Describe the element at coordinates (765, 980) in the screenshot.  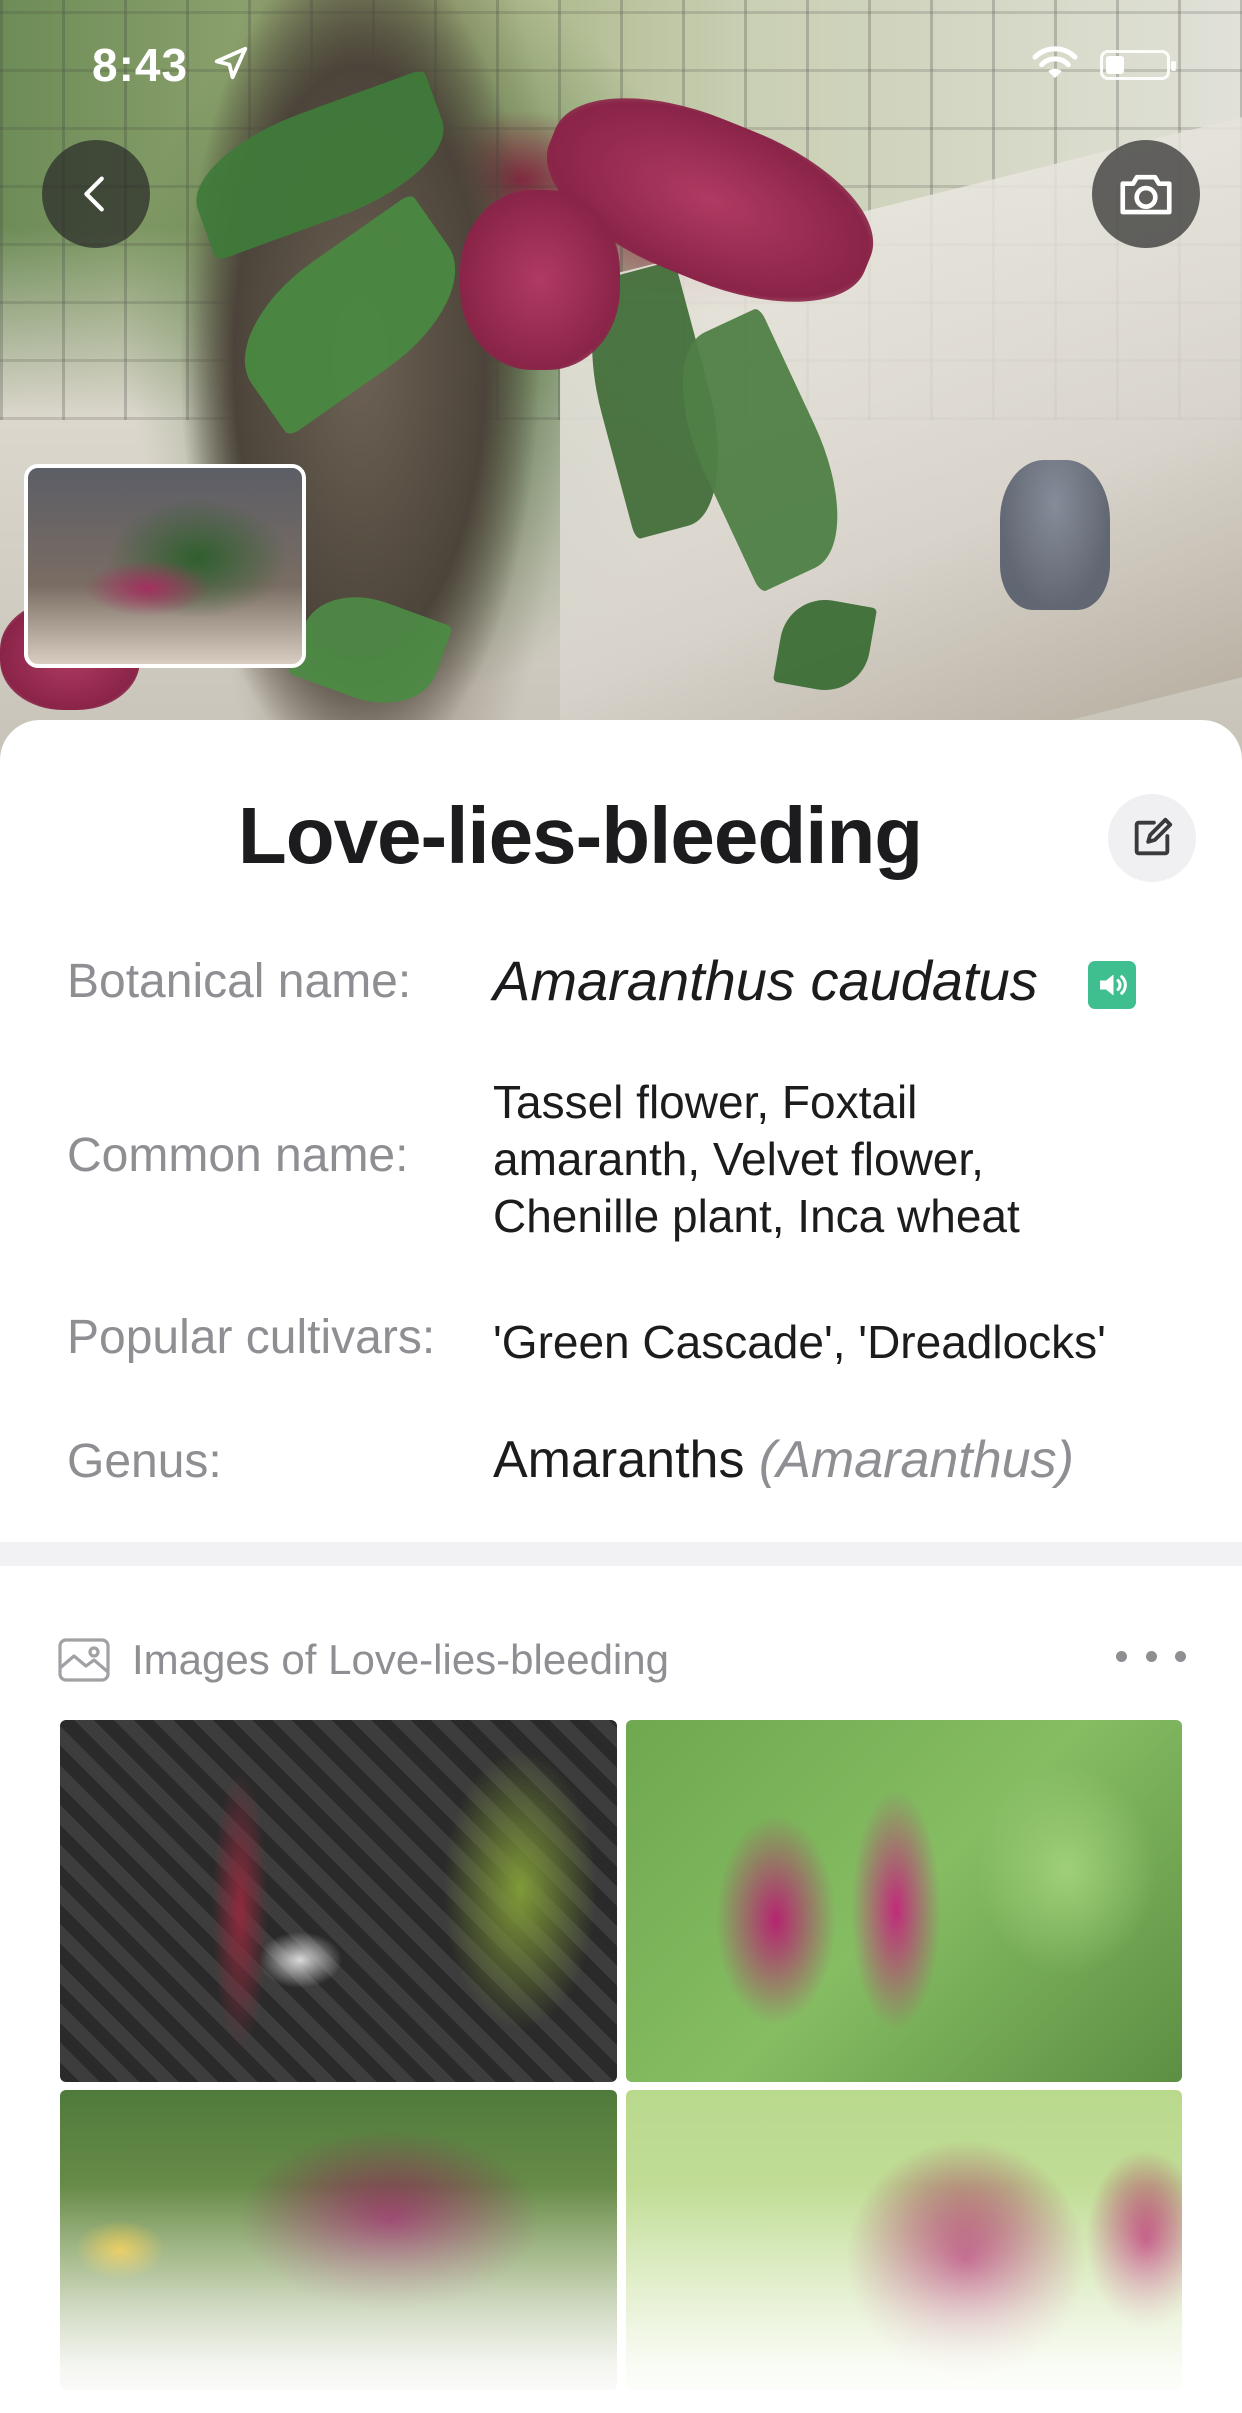
I see `botanical-name-value: Amaranthus caudatus` at that location.